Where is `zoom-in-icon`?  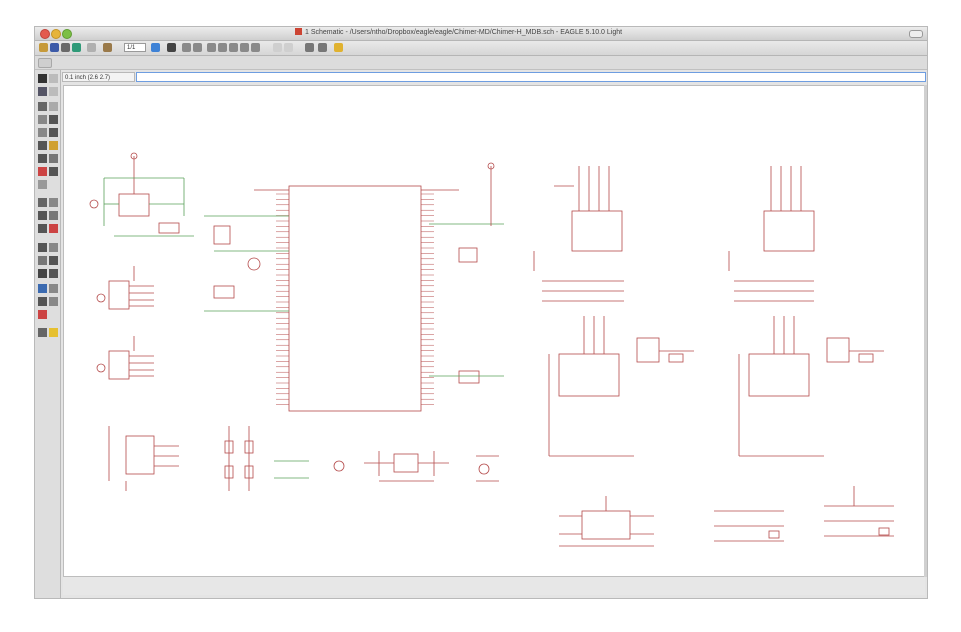 zoom-in-icon is located at coordinates (197, 47).